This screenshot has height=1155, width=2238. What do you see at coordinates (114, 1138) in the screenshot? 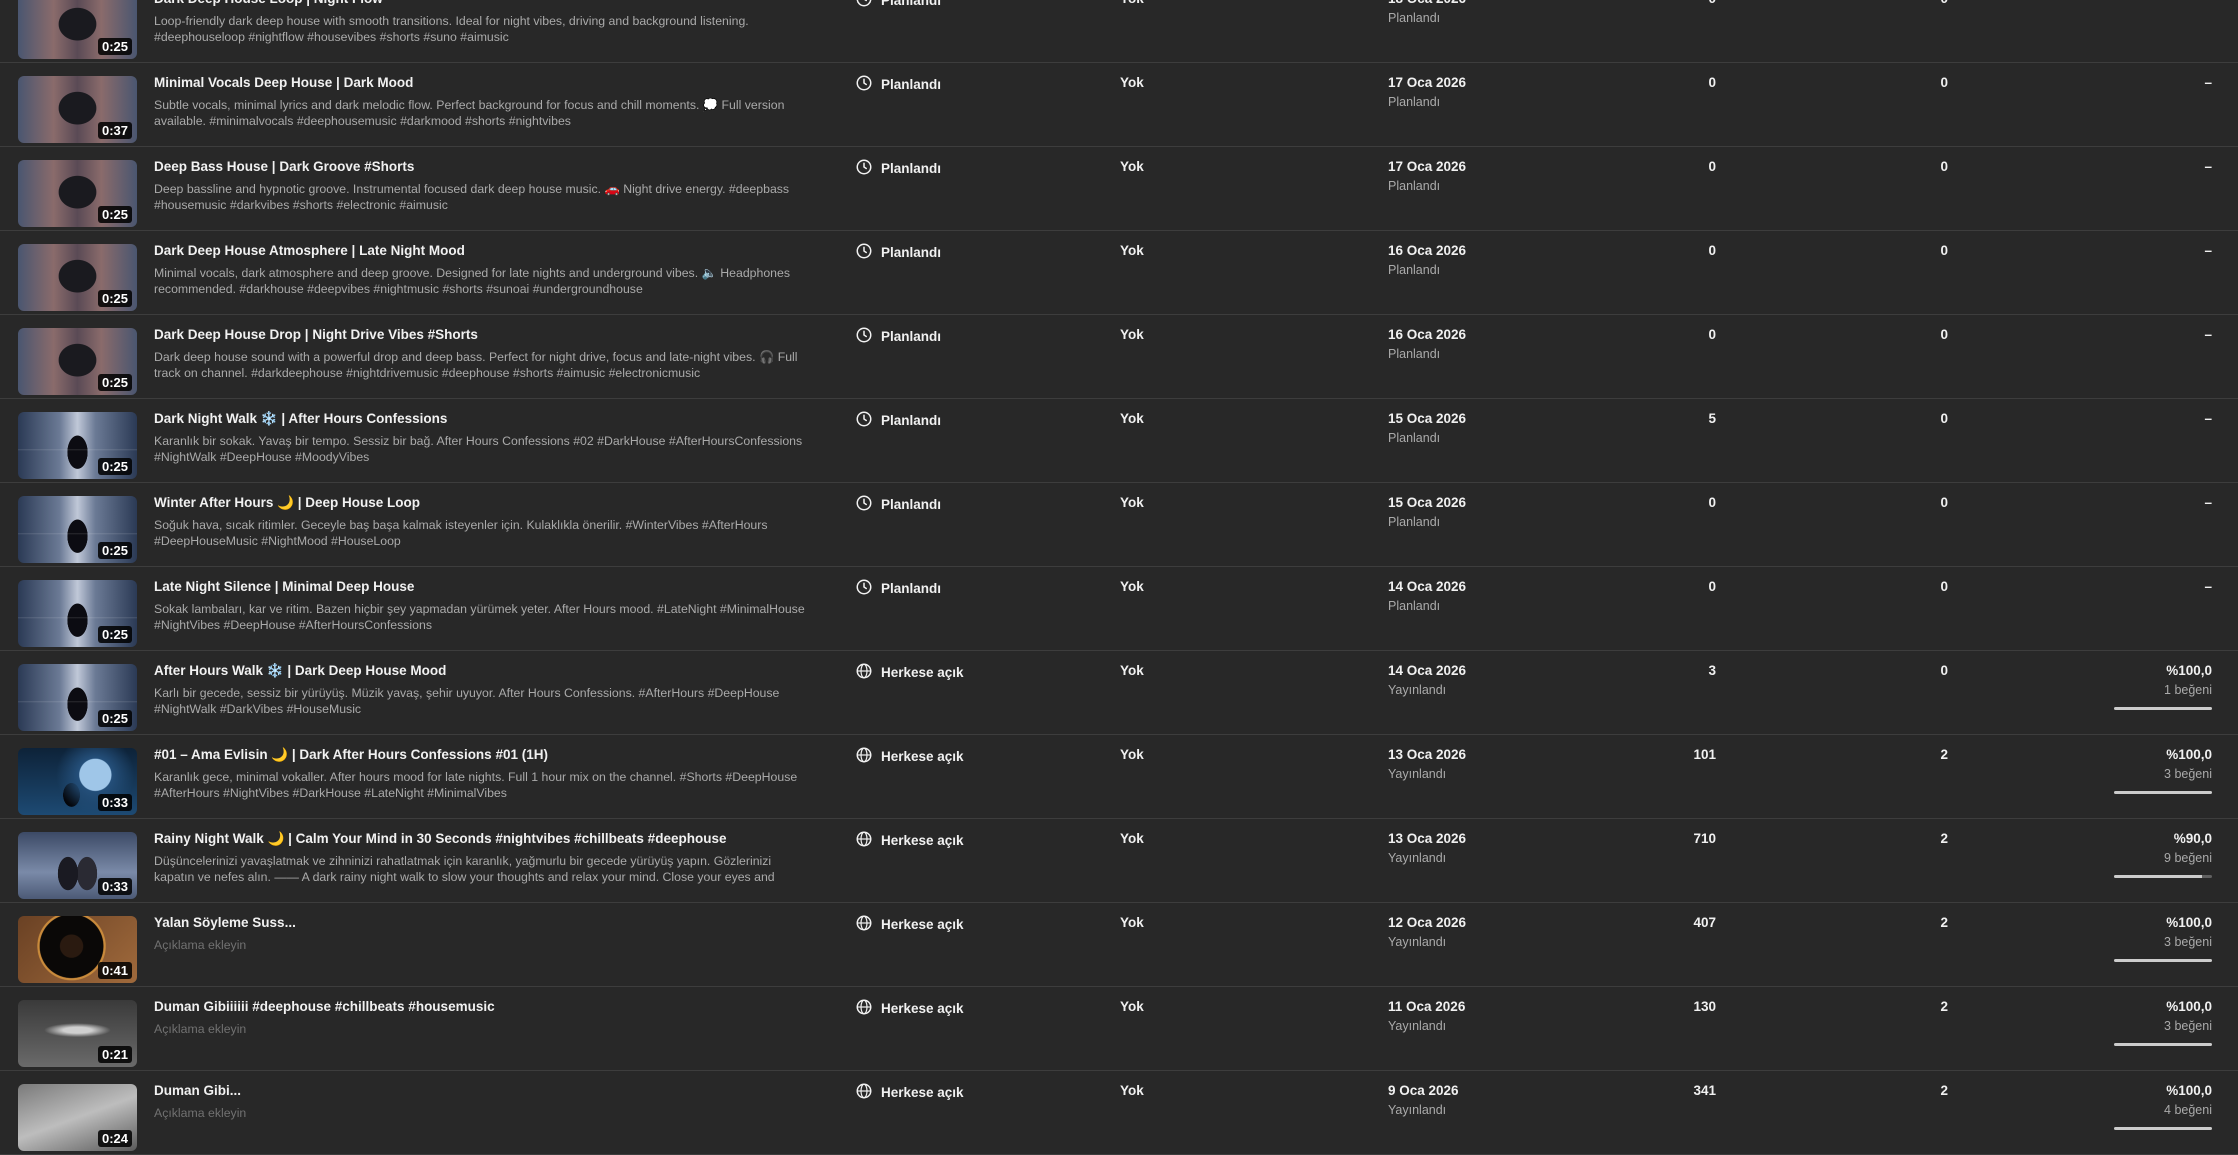
I see `video-duration: 0:24` at bounding box center [114, 1138].